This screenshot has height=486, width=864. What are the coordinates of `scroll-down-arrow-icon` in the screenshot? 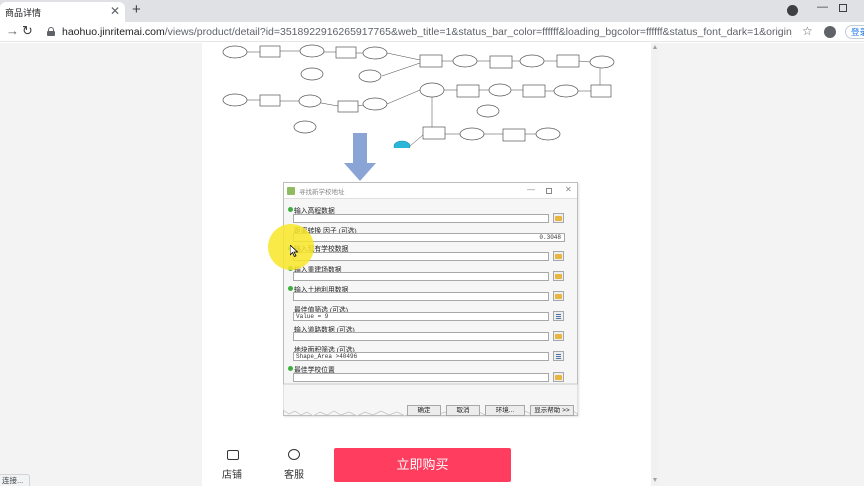 It's located at (655, 480).